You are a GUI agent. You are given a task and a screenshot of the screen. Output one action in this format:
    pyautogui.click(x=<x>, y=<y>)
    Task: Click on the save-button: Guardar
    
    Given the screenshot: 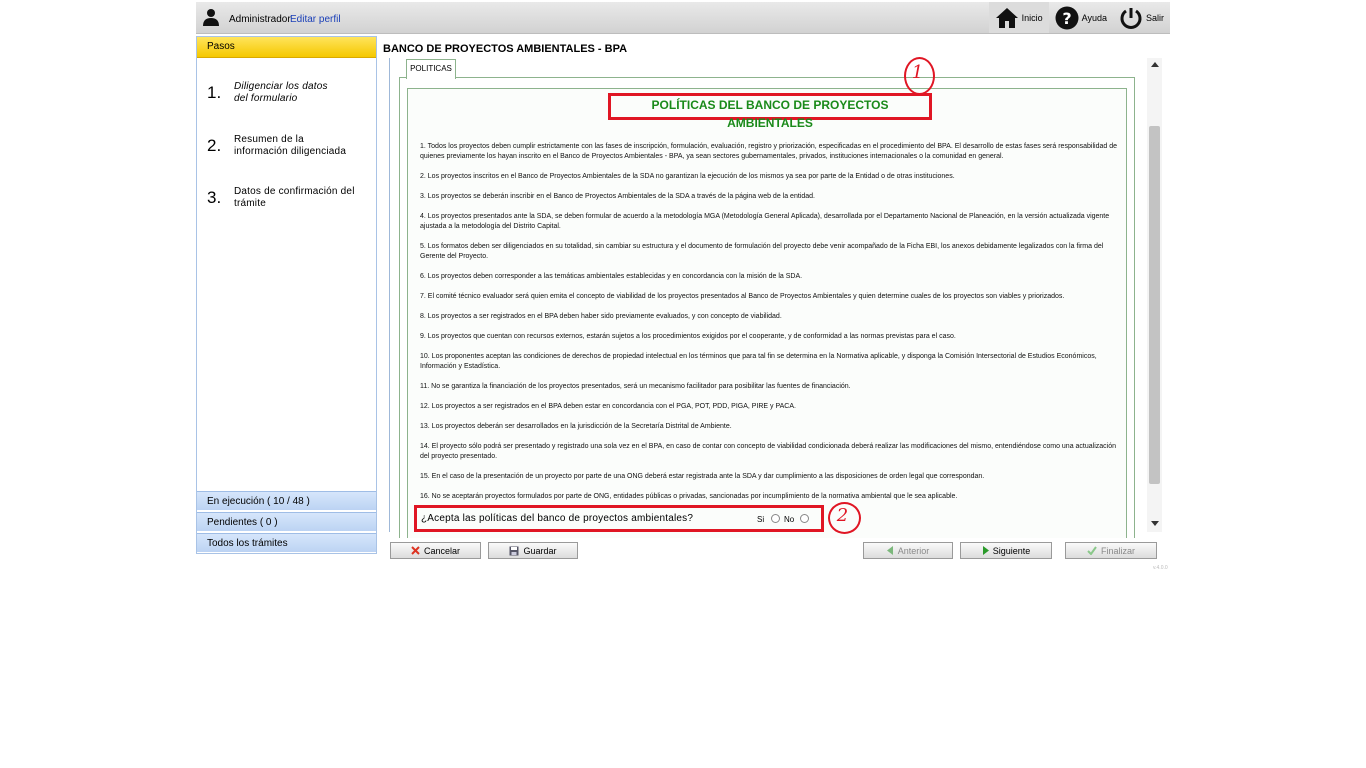 What is the action you would take?
    pyautogui.click(x=533, y=550)
    